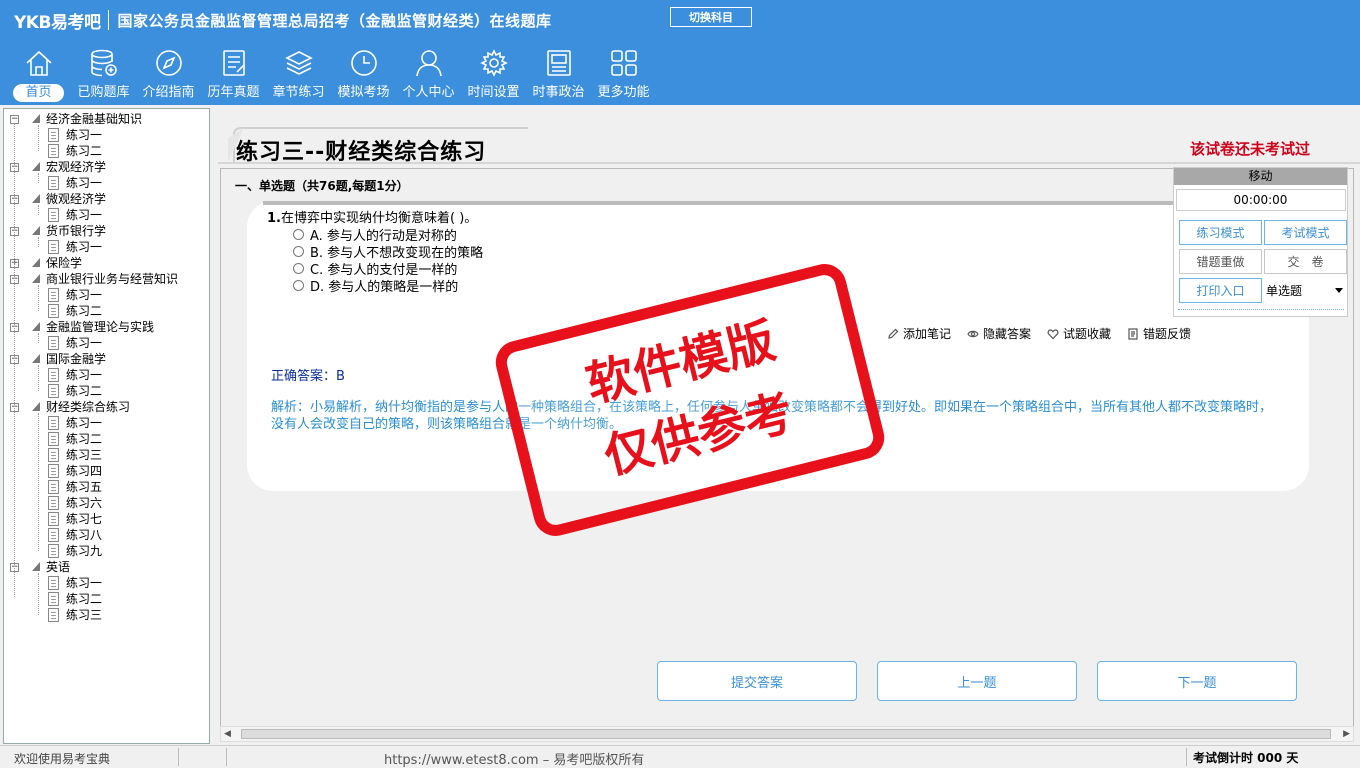 The width and height of the screenshot is (1360, 768). What do you see at coordinates (1197, 681) in the screenshot?
I see `next-question-button: 下一题` at bounding box center [1197, 681].